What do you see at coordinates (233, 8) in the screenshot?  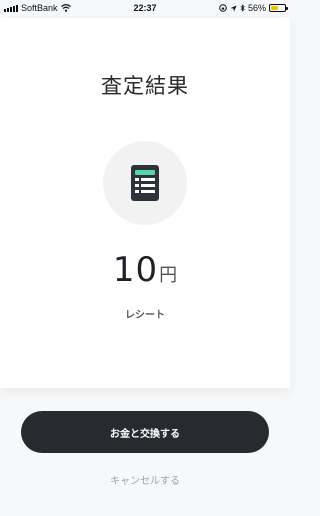 I see `location-icon` at bounding box center [233, 8].